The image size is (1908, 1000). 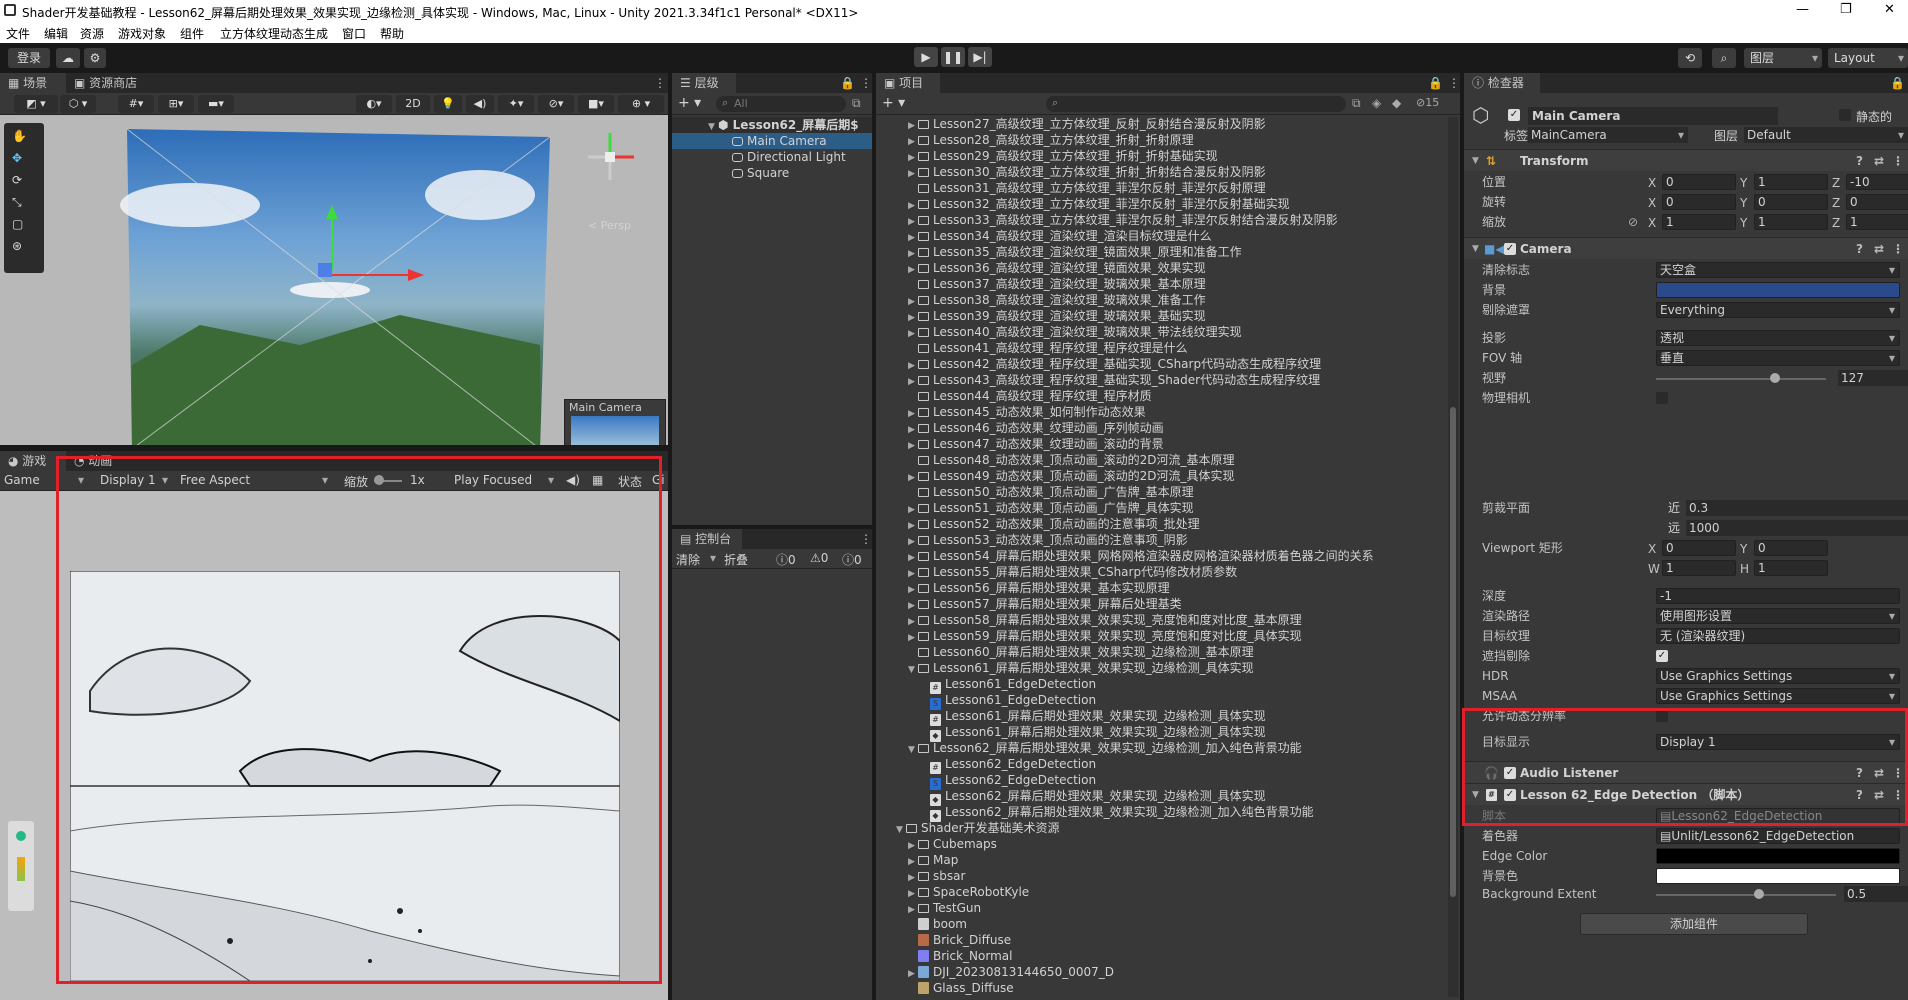 I want to click on project-row: Lesson41_高级纹理_程序纹理_程序纹理是什么, so click(x=1161, y=348).